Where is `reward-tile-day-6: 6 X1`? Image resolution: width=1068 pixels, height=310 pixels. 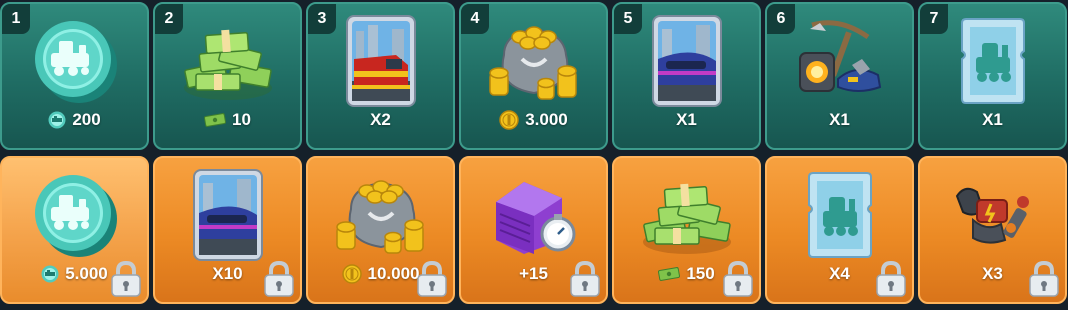
reward-tile-day-6: 6 X1 is located at coordinates (839, 76).